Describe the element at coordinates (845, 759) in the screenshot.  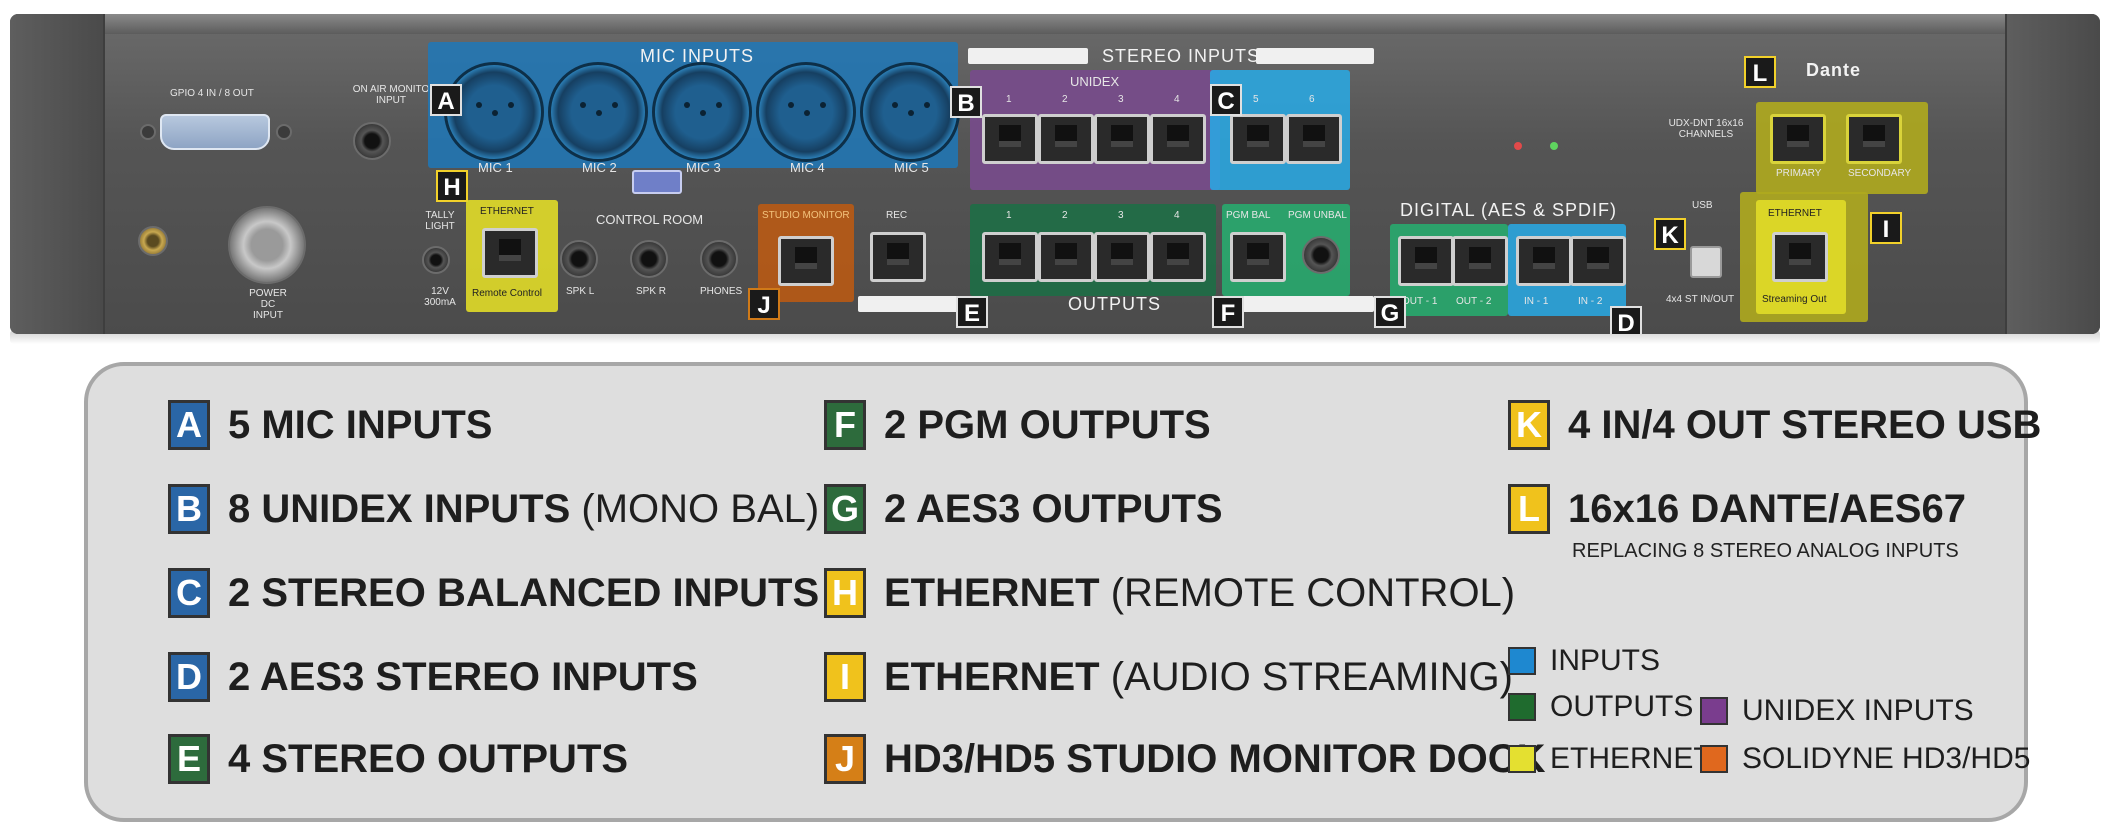
I see `legend-badge-j: J` at that location.